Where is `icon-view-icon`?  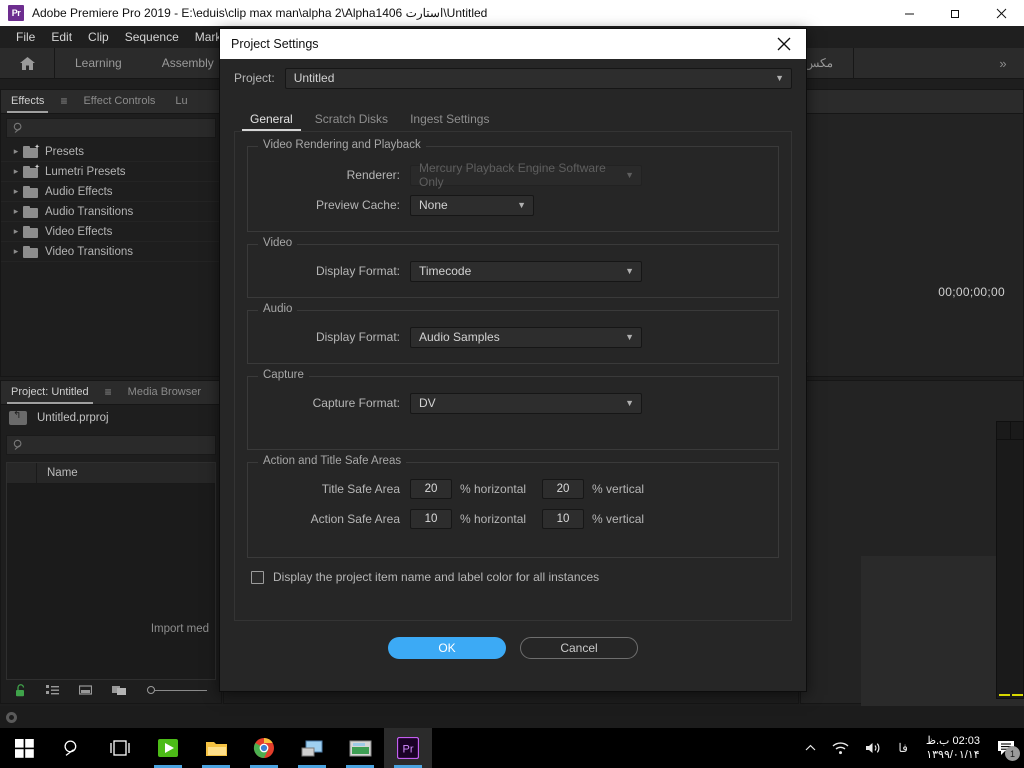 icon-view-icon is located at coordinates (85, 690).